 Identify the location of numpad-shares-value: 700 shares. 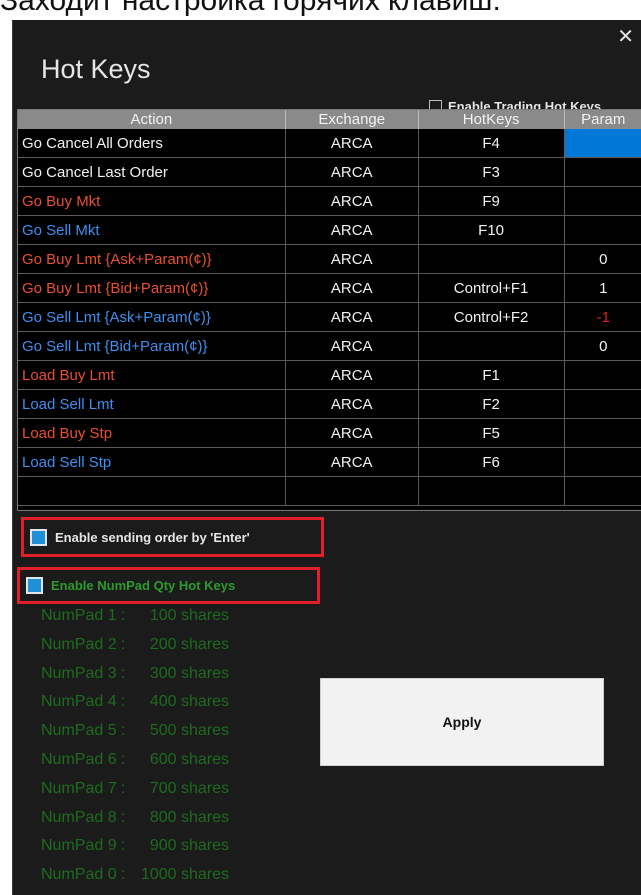
(184, 789).